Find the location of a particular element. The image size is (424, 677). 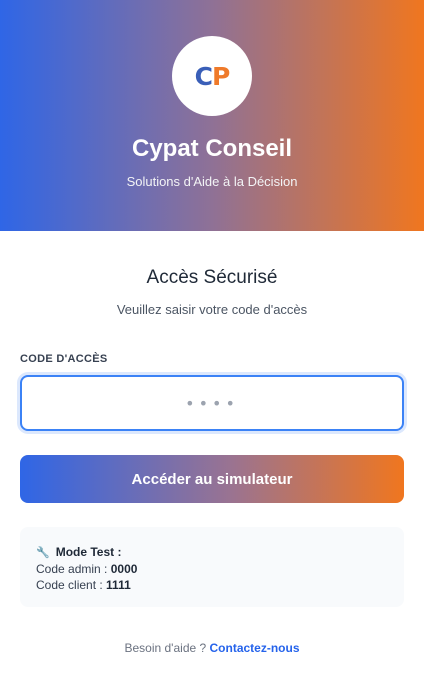

tagline: Solutions d'Aide à la Décision is located at coordinates (212, 181).